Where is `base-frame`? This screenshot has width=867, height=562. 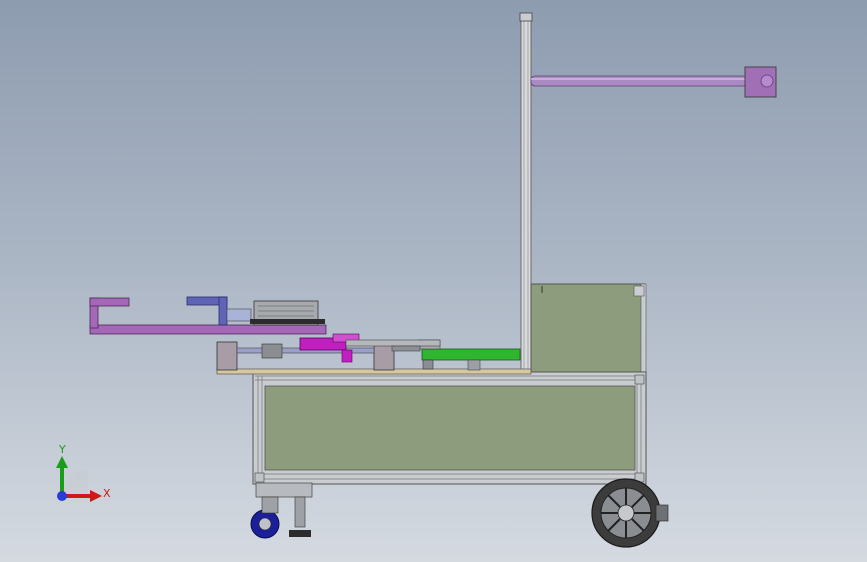
base-frame is located at coordinates (449, 428).